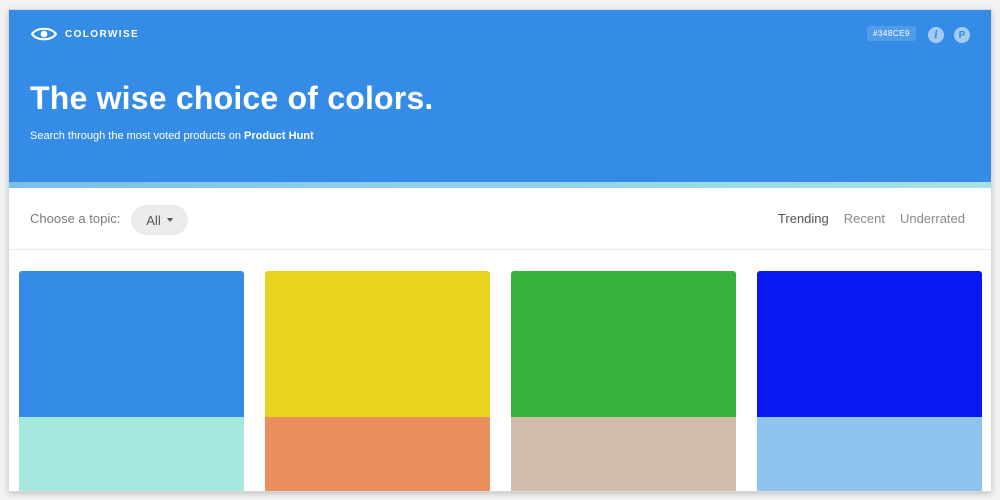 The width and height of the screenshot is (1000, 500). I want to click on sort-tabs: Trending Recent Underrated, so click(871, 218).